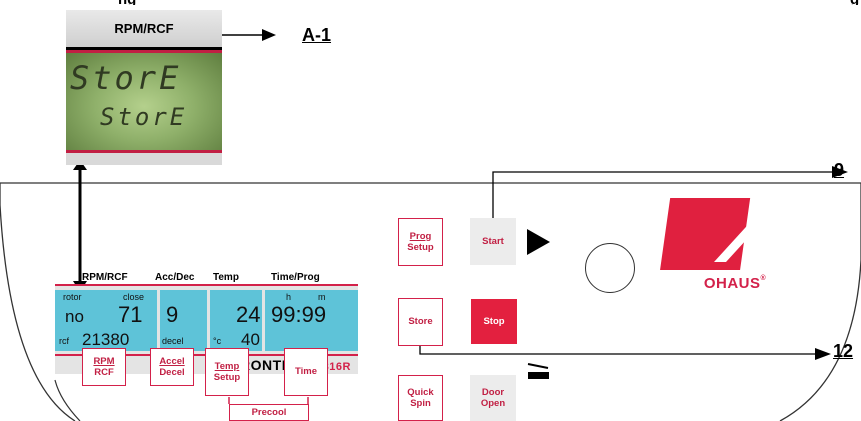  What do you see at coordinates (106, 320) in the screenshot?
I see `lcd-rpm-segment: rotor close no 71 rcf 21380` at bounding box center [106, 320].